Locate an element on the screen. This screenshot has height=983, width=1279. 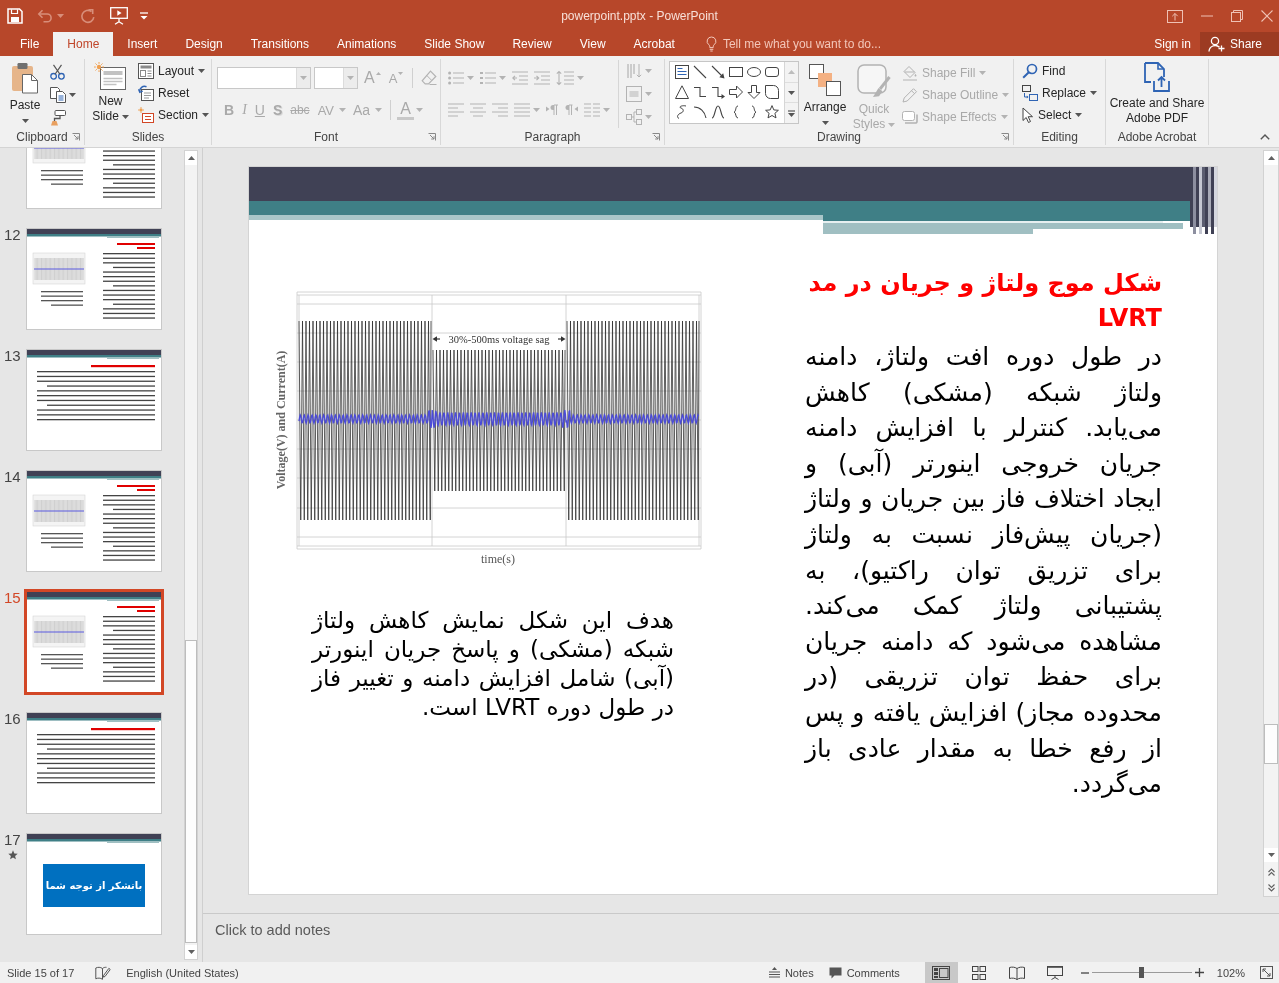
curve-icon is located at coordinates (718, 112).